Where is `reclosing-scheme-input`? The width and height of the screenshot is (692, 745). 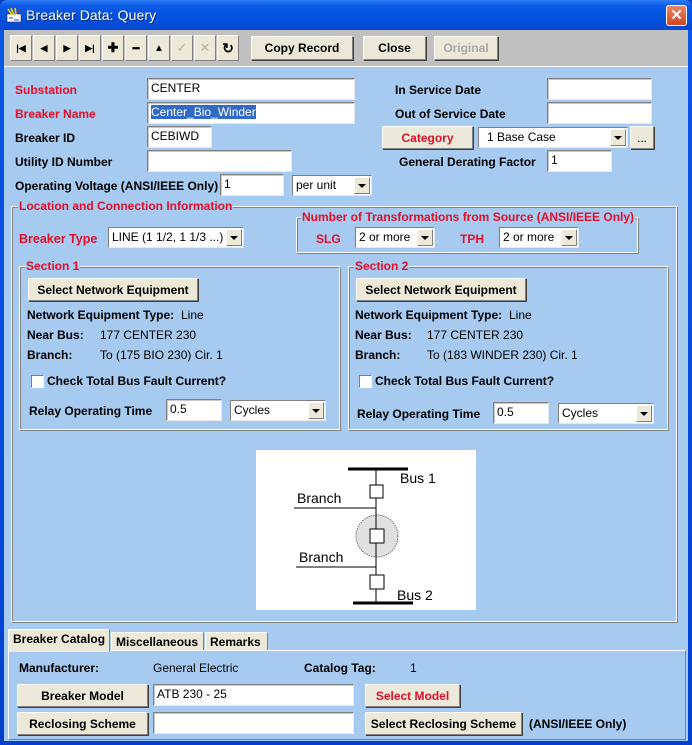
reclosing-scheme-input is located at coordinates (253, 723).